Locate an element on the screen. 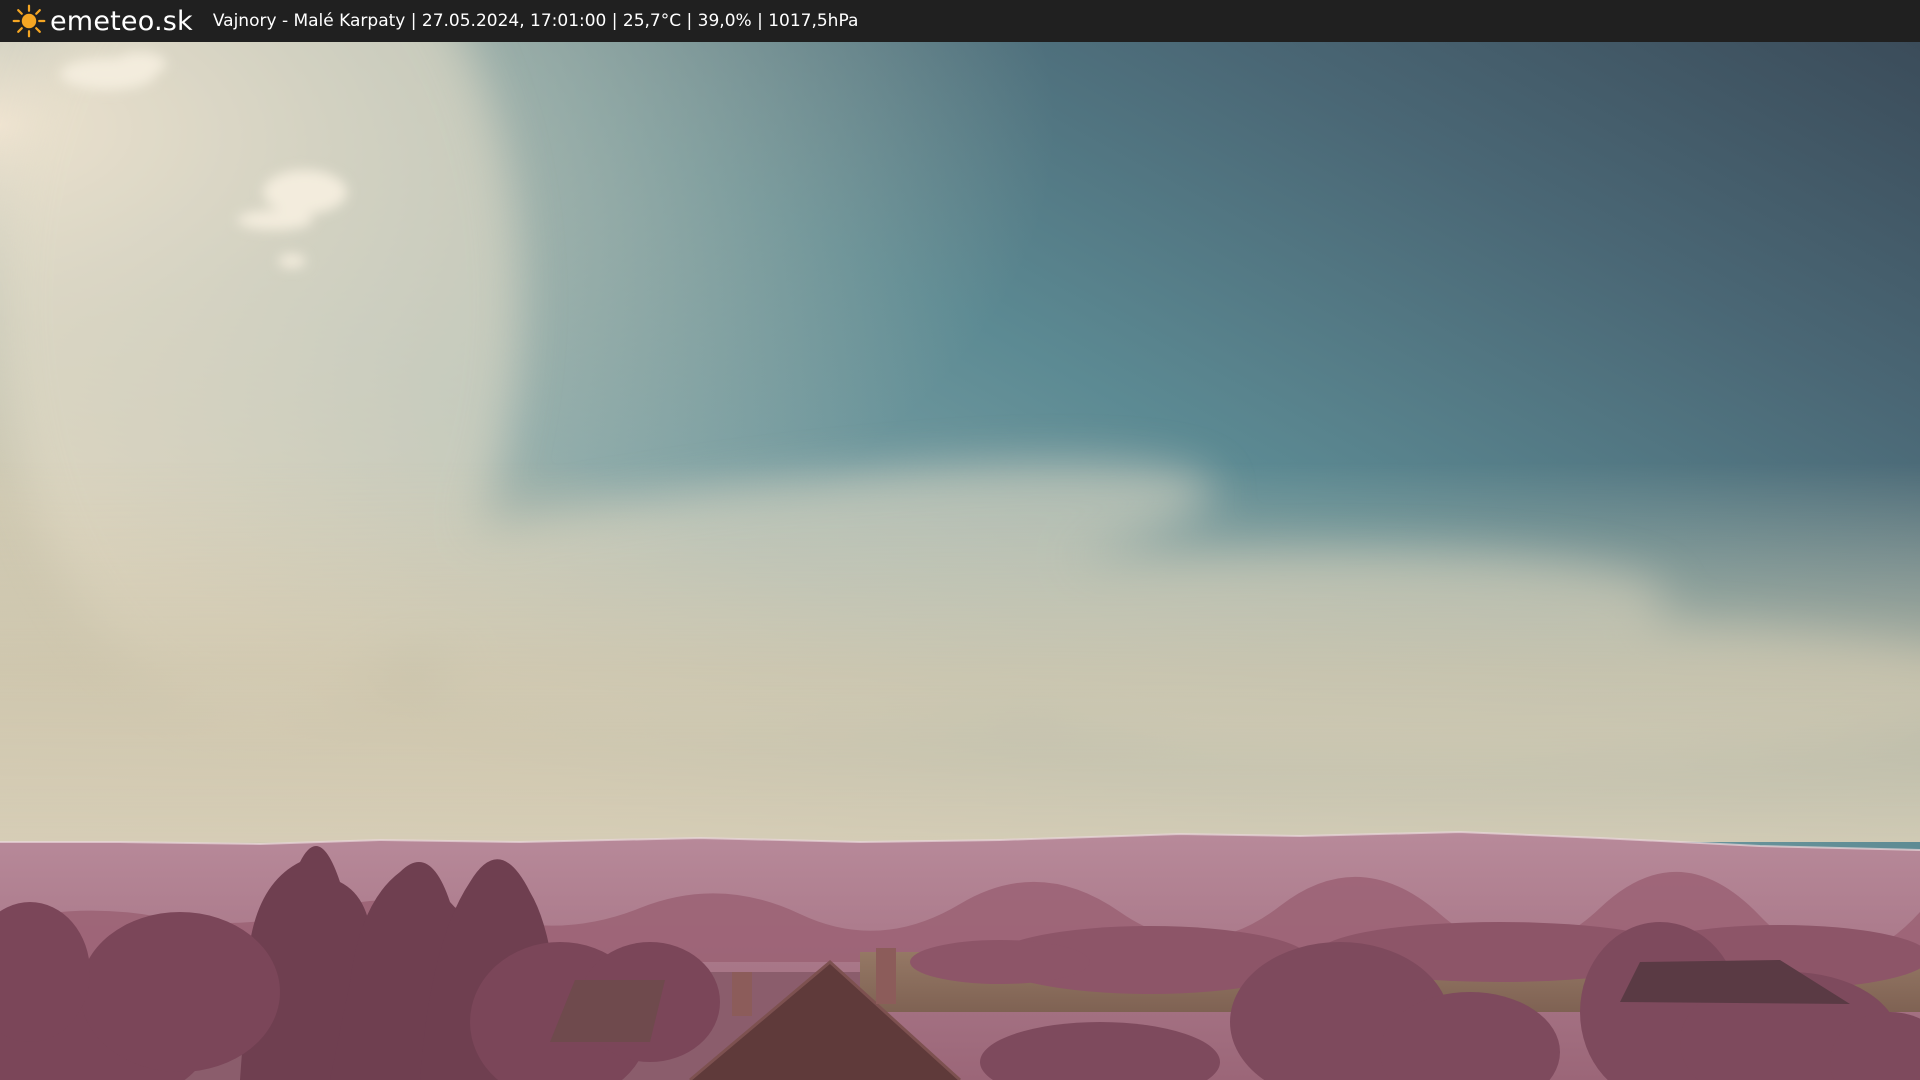 The height and width of the screenshot is (1080, 1920). sun-icon is located at coordinates (29, 21).